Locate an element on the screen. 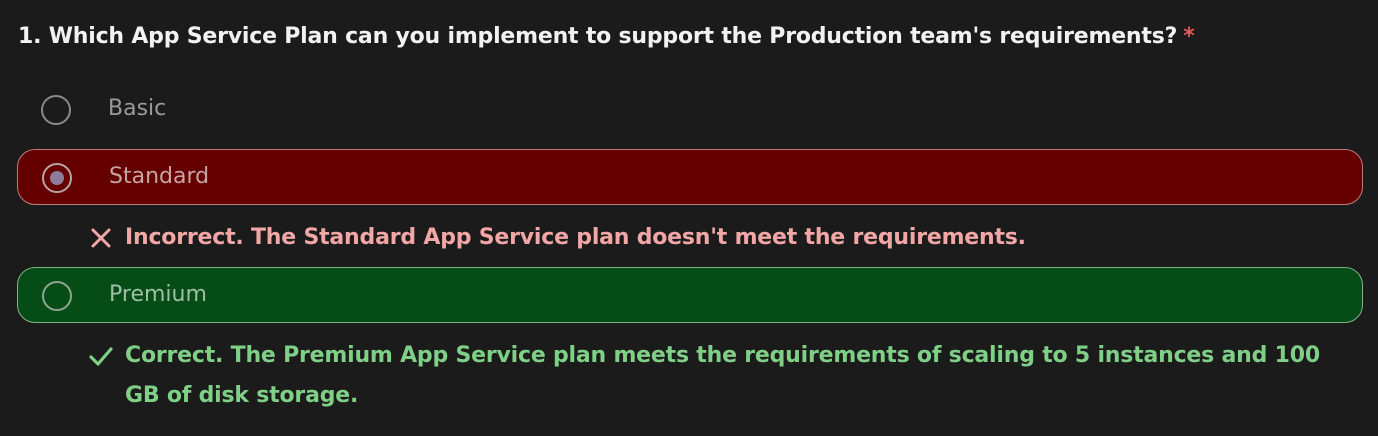 This screenshot has width=1378, height=436. required-marker: * is located at coordinates (1189, 36).